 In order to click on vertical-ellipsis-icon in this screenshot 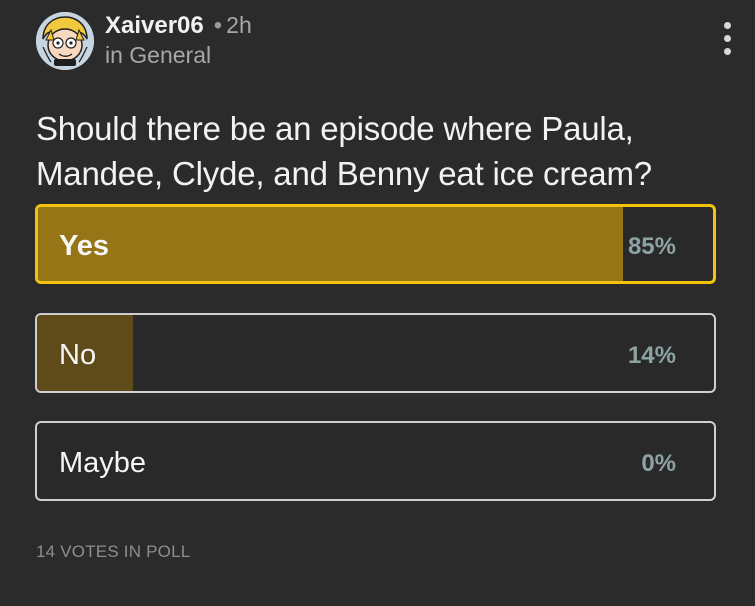, I will do `click(727, 39)`.